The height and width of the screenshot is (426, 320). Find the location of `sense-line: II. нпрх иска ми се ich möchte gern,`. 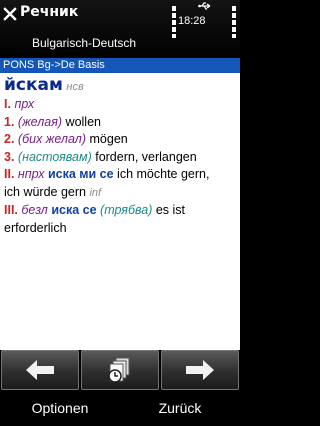

sense-line: II. нпрх иска ми се ich möchte gern, is located at coordinates (120, 175).